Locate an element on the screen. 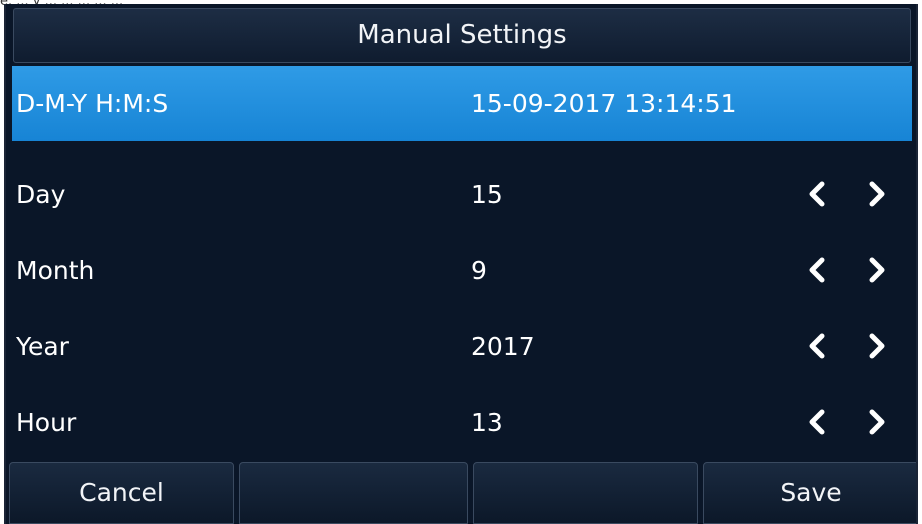 The width and height of the screenshot is (922, 524). year-value: 2017 is located at coordinates (503, 346).